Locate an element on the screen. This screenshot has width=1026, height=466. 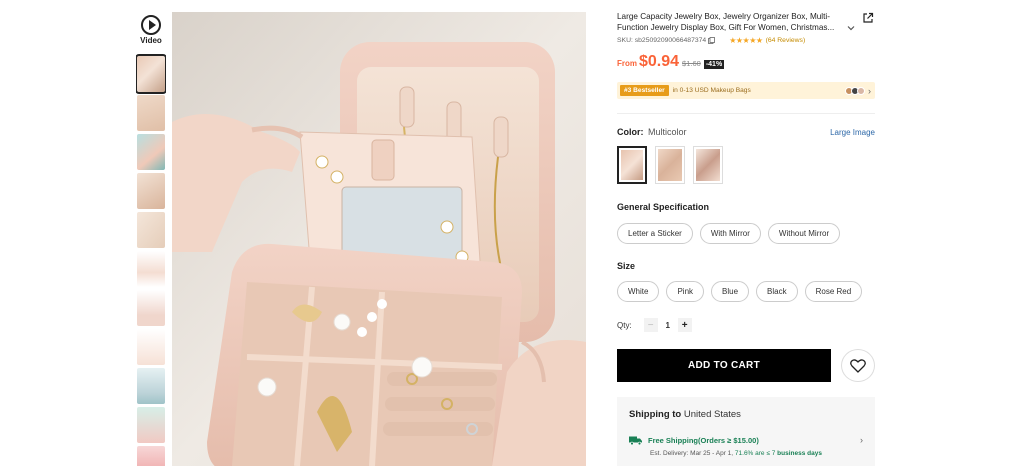
reviews-link: (64 Reviews) is located at coordinates (786, 40).